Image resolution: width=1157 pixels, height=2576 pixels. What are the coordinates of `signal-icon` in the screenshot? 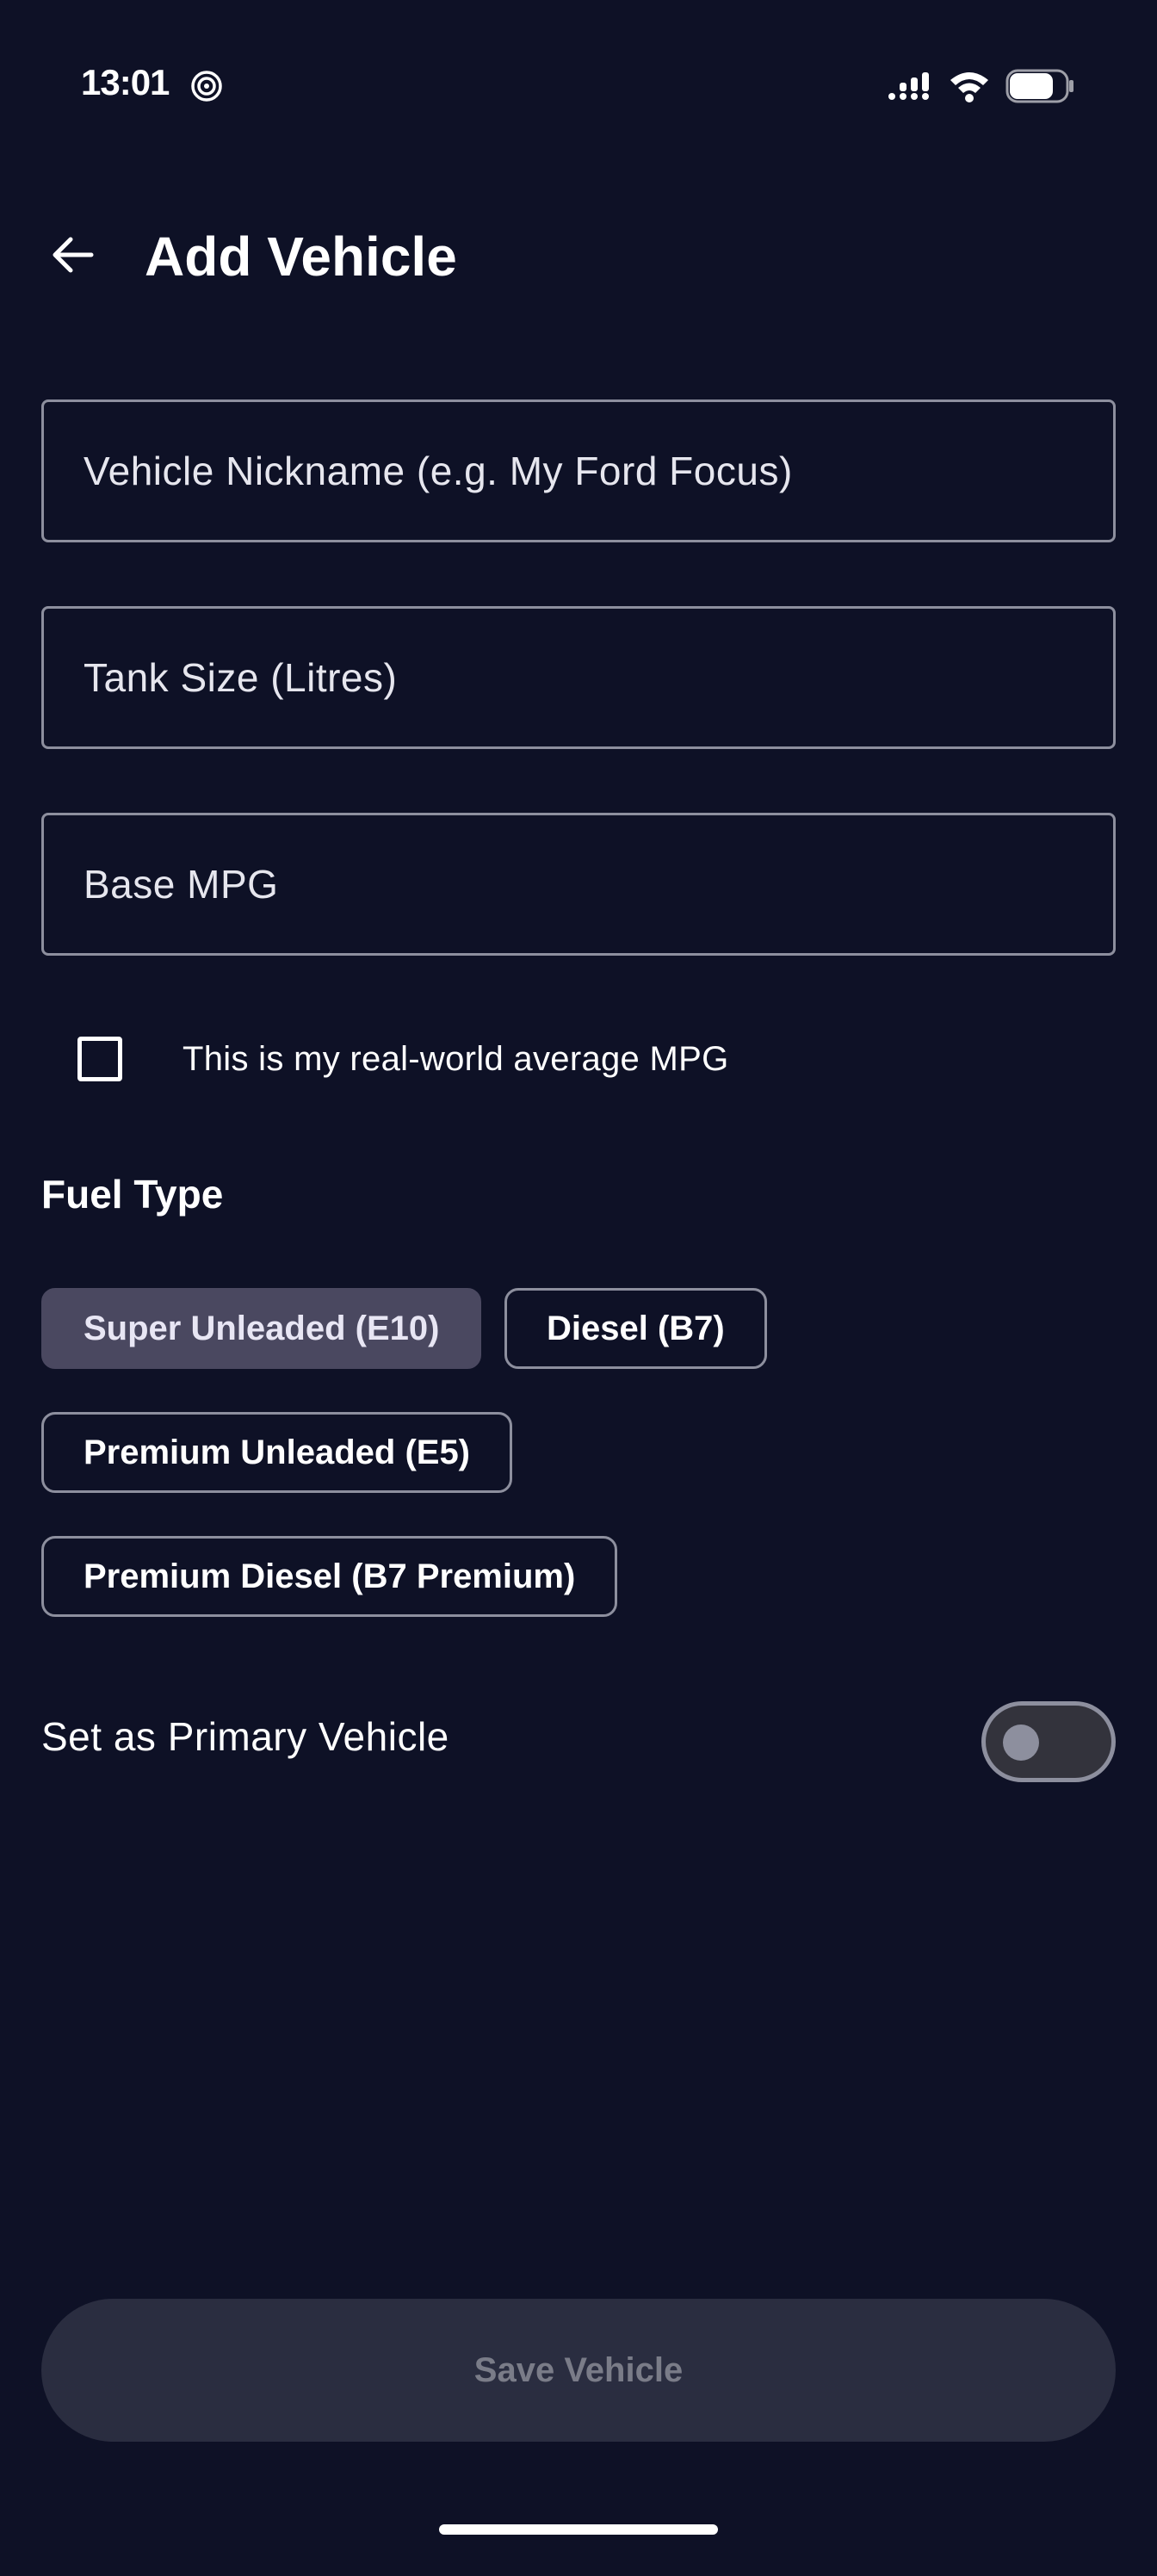 It's located at (908, 86).